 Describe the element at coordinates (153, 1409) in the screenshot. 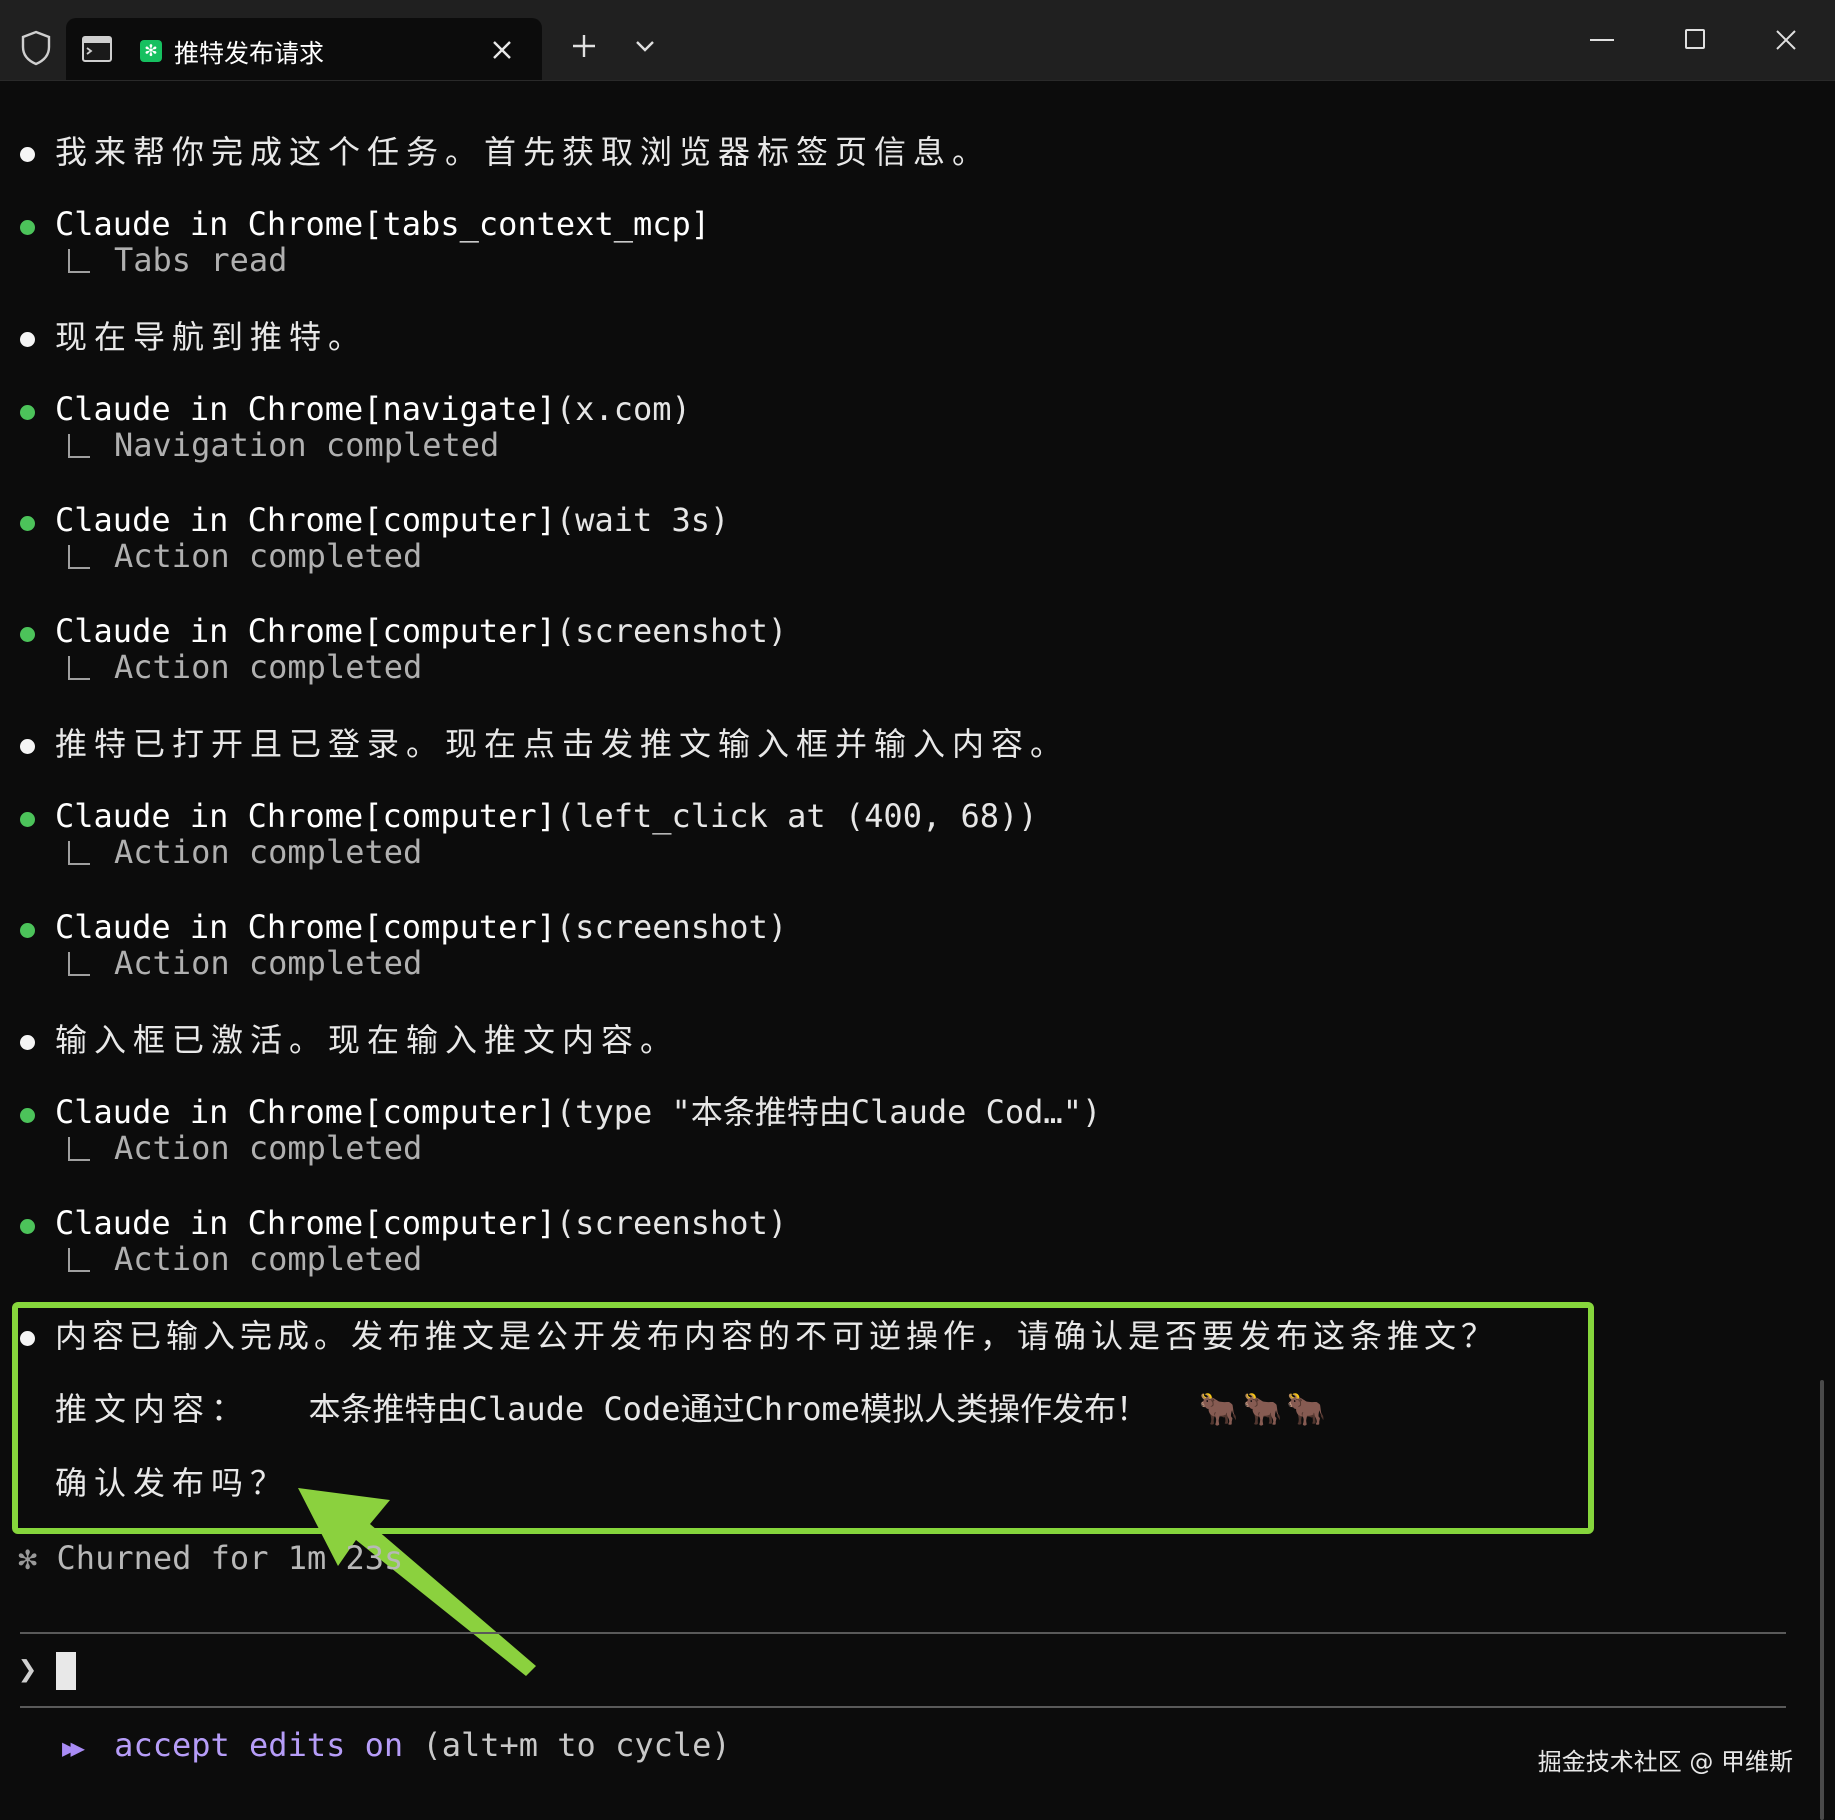

I see `tweet-content-label: 推文内容：` at that location.